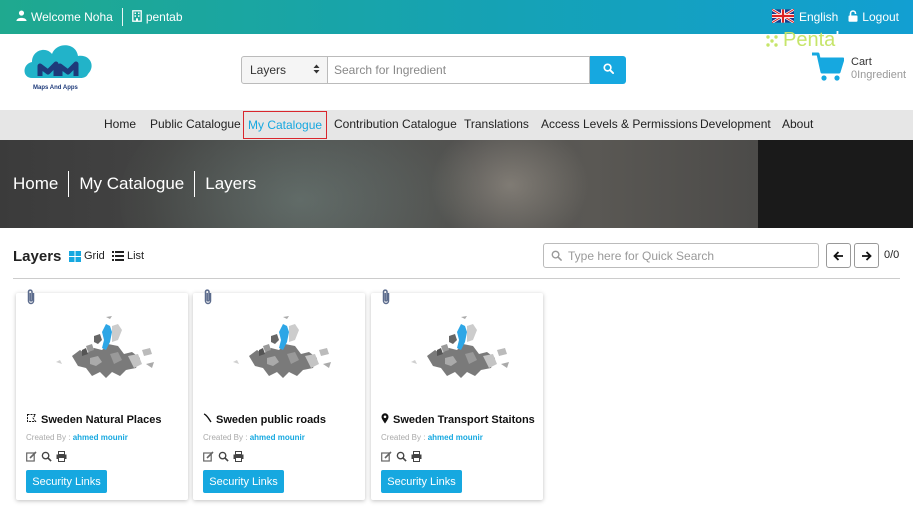 The height and width of the screenshot is (511, 913). Describe the element at coordinates (118, 256) in the screenshot. I see `list-icon` at that location.